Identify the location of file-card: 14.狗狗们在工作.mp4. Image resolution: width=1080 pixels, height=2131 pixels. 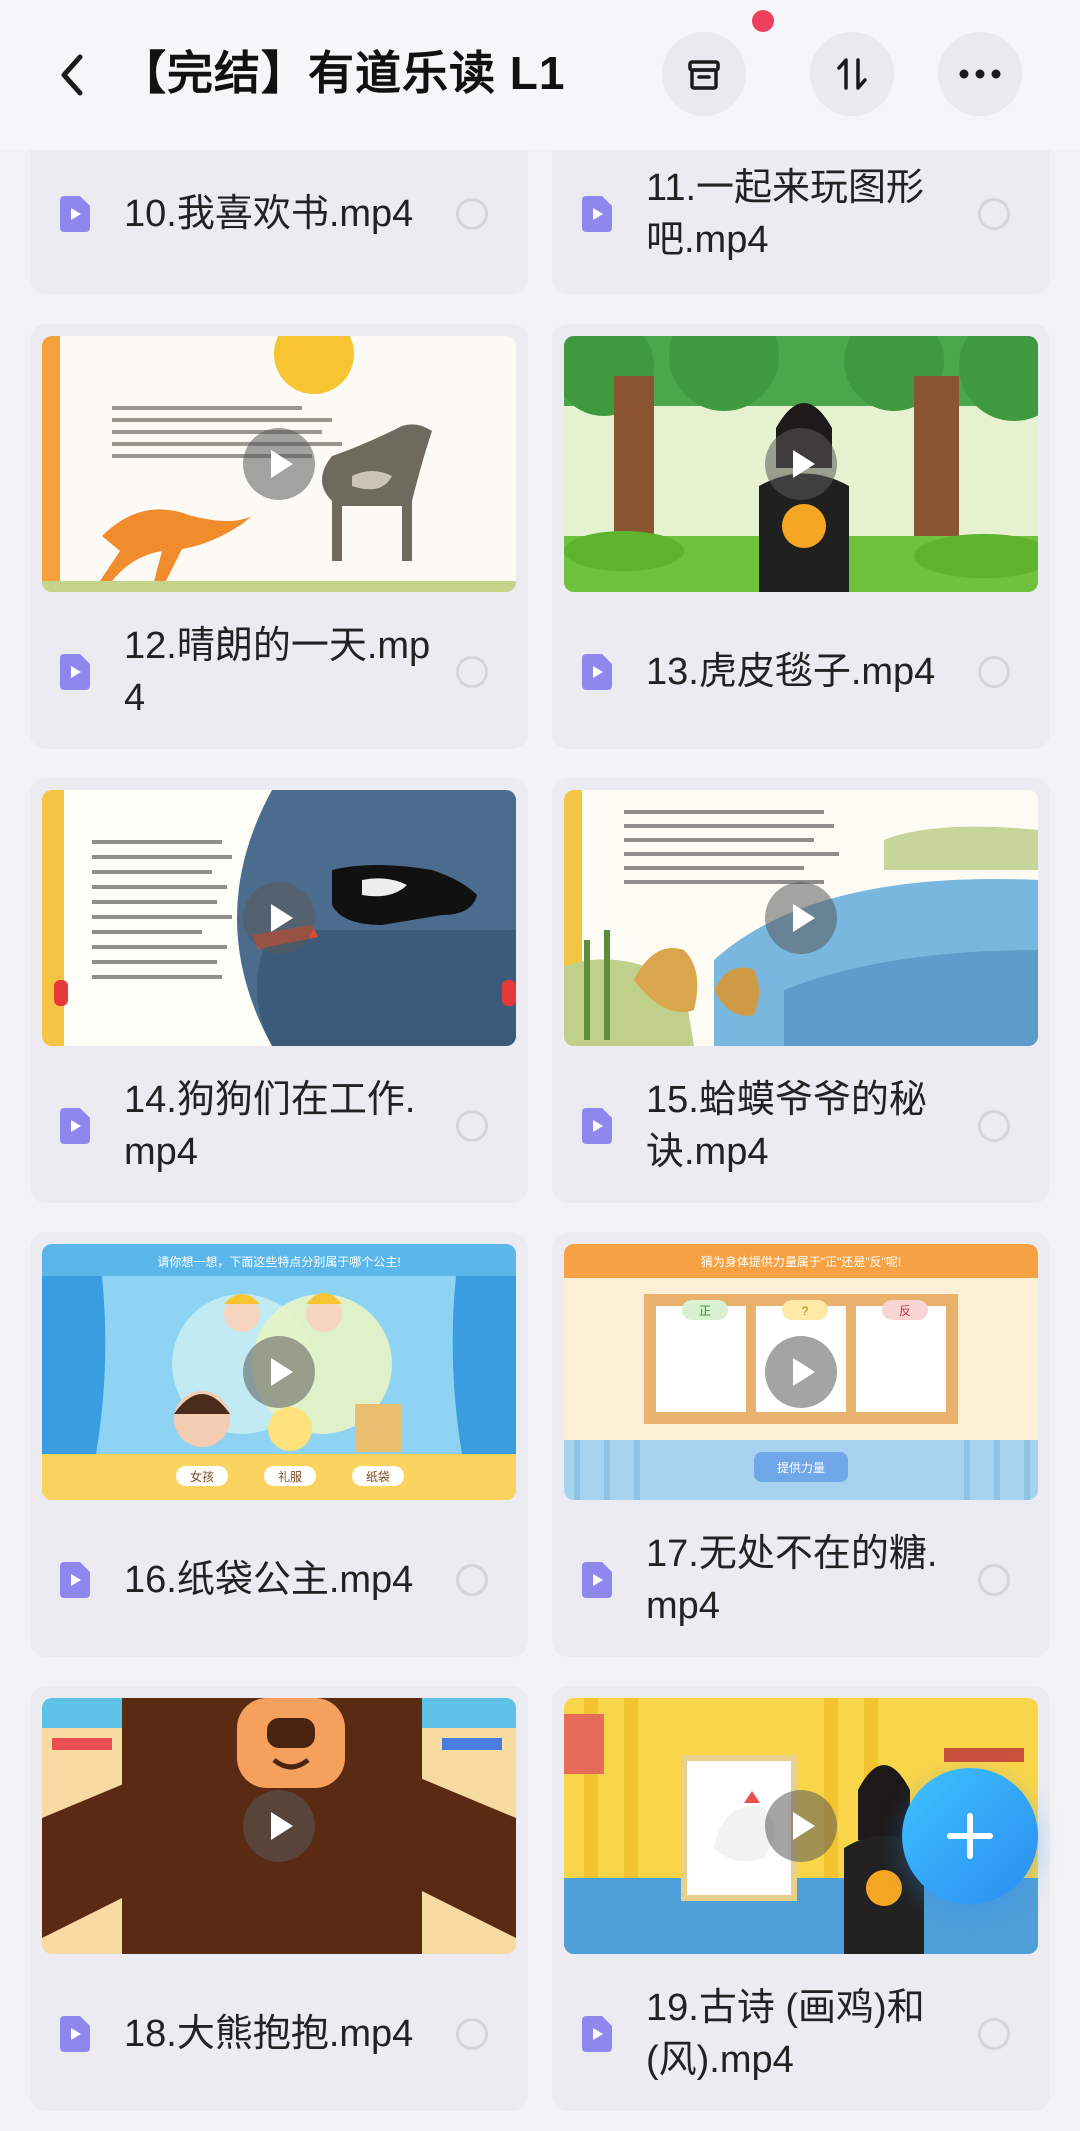
(279, 990).